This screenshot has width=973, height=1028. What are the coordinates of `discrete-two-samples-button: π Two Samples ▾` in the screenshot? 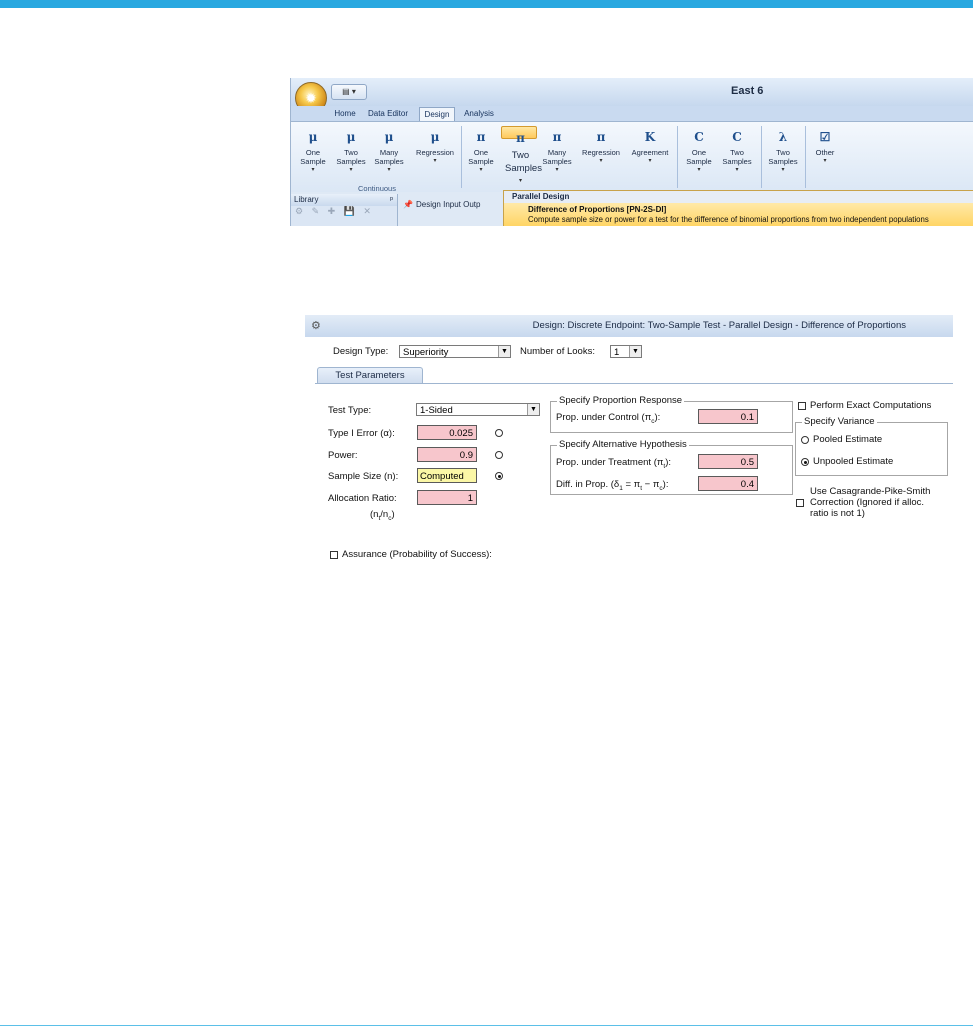 It's located at (521, 155).